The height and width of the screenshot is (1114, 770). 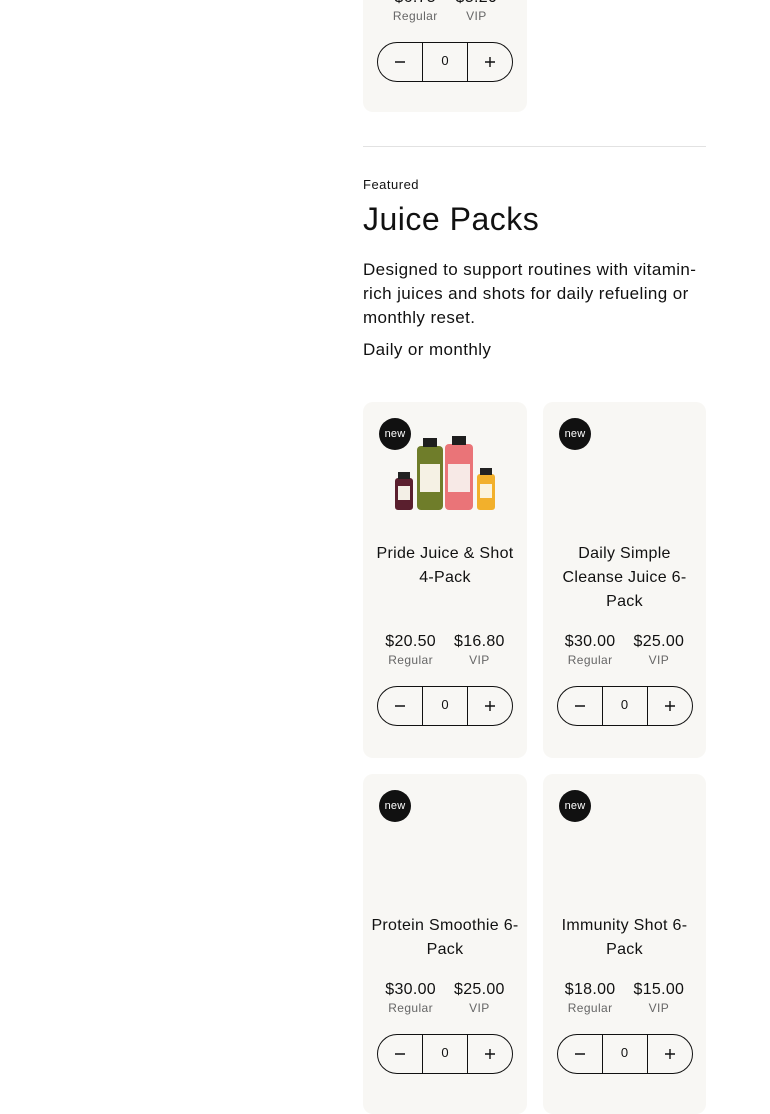 What do you see at coordinates (624, 997) in the screenshot?
I see `price-row: $18.00 Regular $15.00 VIP` at bounding box center [624, 997].